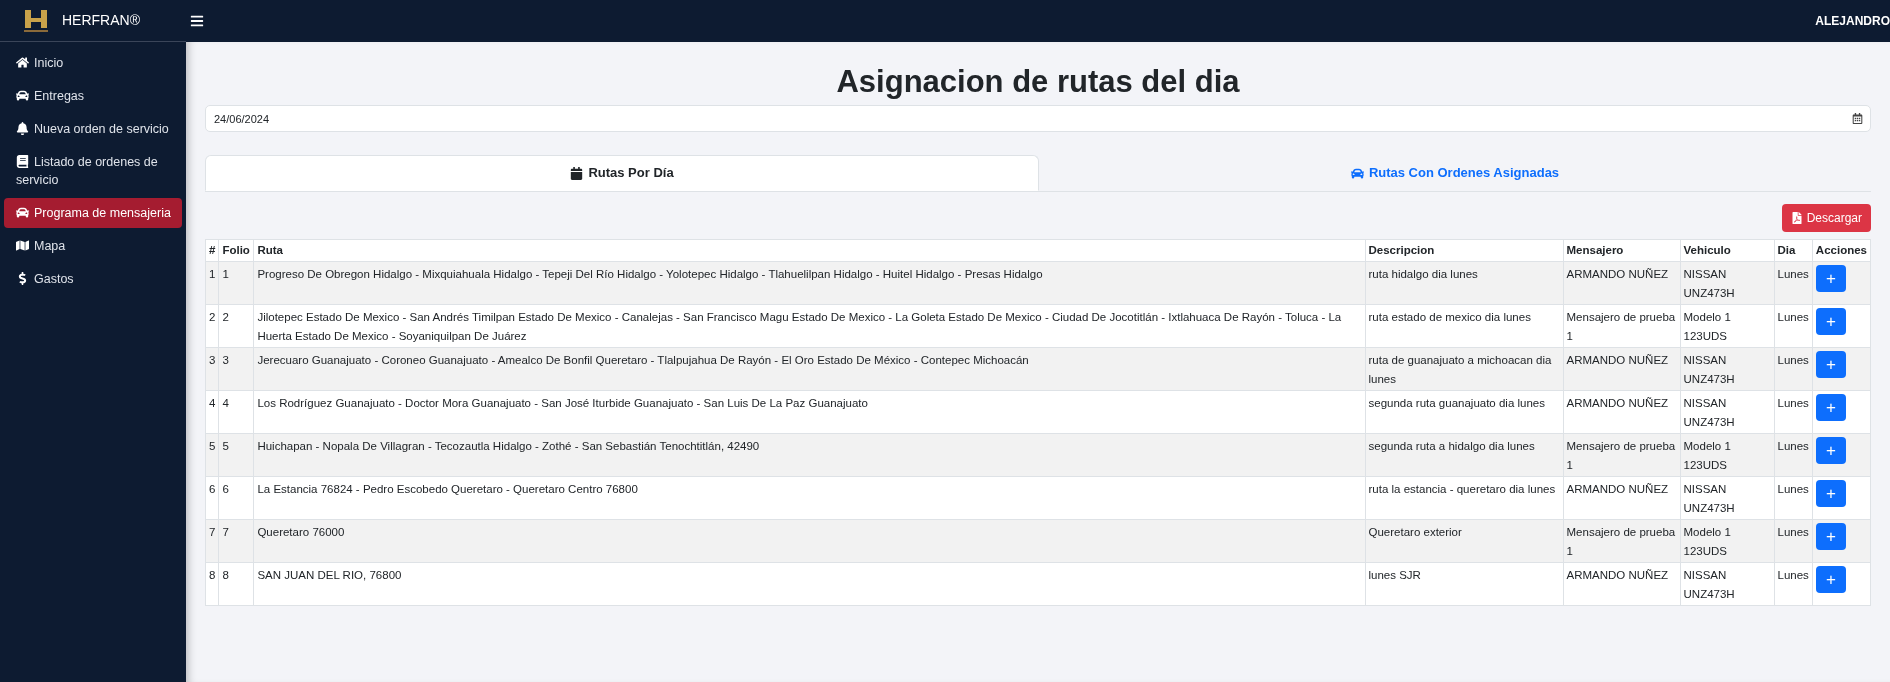  What do you see at coordinates (809, 283) in the screenshot?
I see `table-cell: Progreso De Obregon Hidalgo - Mixquiahuala Hidalgo - Tepeji Del Río Hidalgo - Yolotepec Hidalgo - Tlahuelilpan Hidalgo - Huitel Hidalgo - Presas Hidalgo` at bounding box center [809, 283].